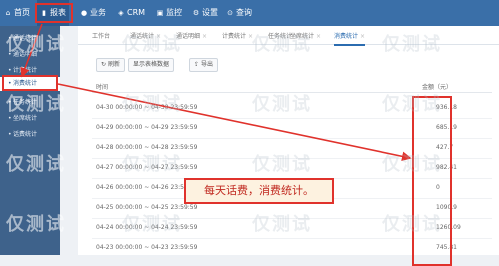 Image resolution: width=499 pixels, height=266 pixels. I want to click on sidebar-item-label: 坐席统计, so click(25, 118).